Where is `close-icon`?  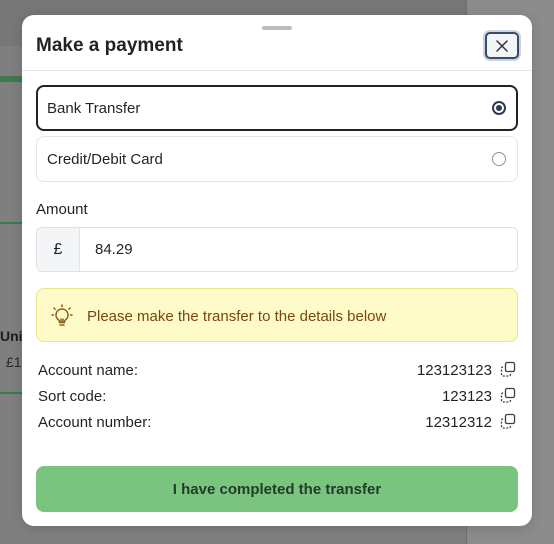 close-icon is located at coordinates (502, 45).